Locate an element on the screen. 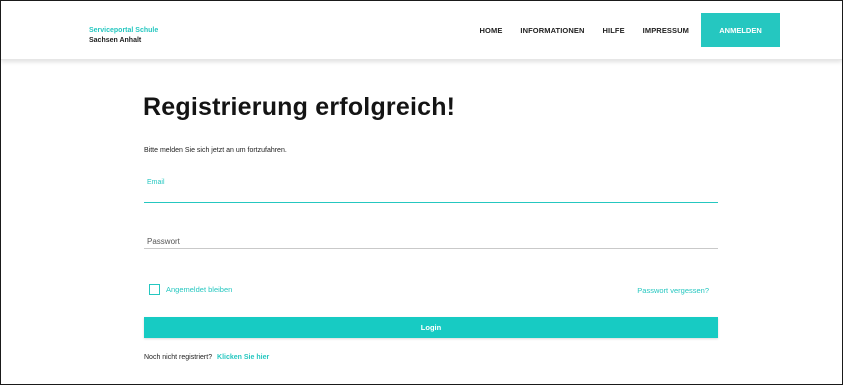 The image size is (843, 385). brand-title: Serviceportal Schule is located at coordinates (124, 30).